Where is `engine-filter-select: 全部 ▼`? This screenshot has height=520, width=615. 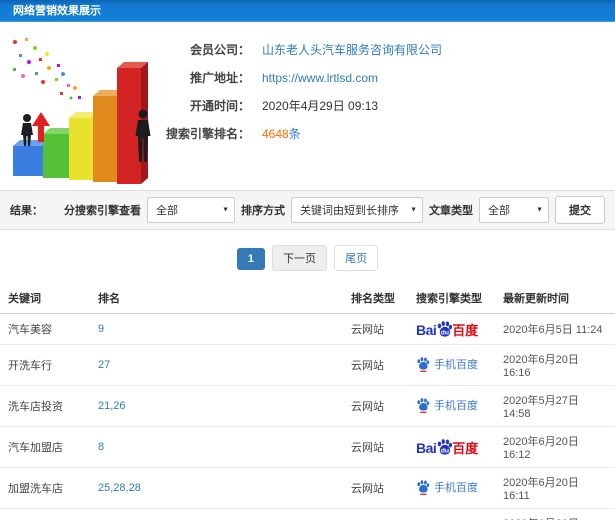 engine-filter-select: 全部 ▼ is located at coordinates (191, 210).